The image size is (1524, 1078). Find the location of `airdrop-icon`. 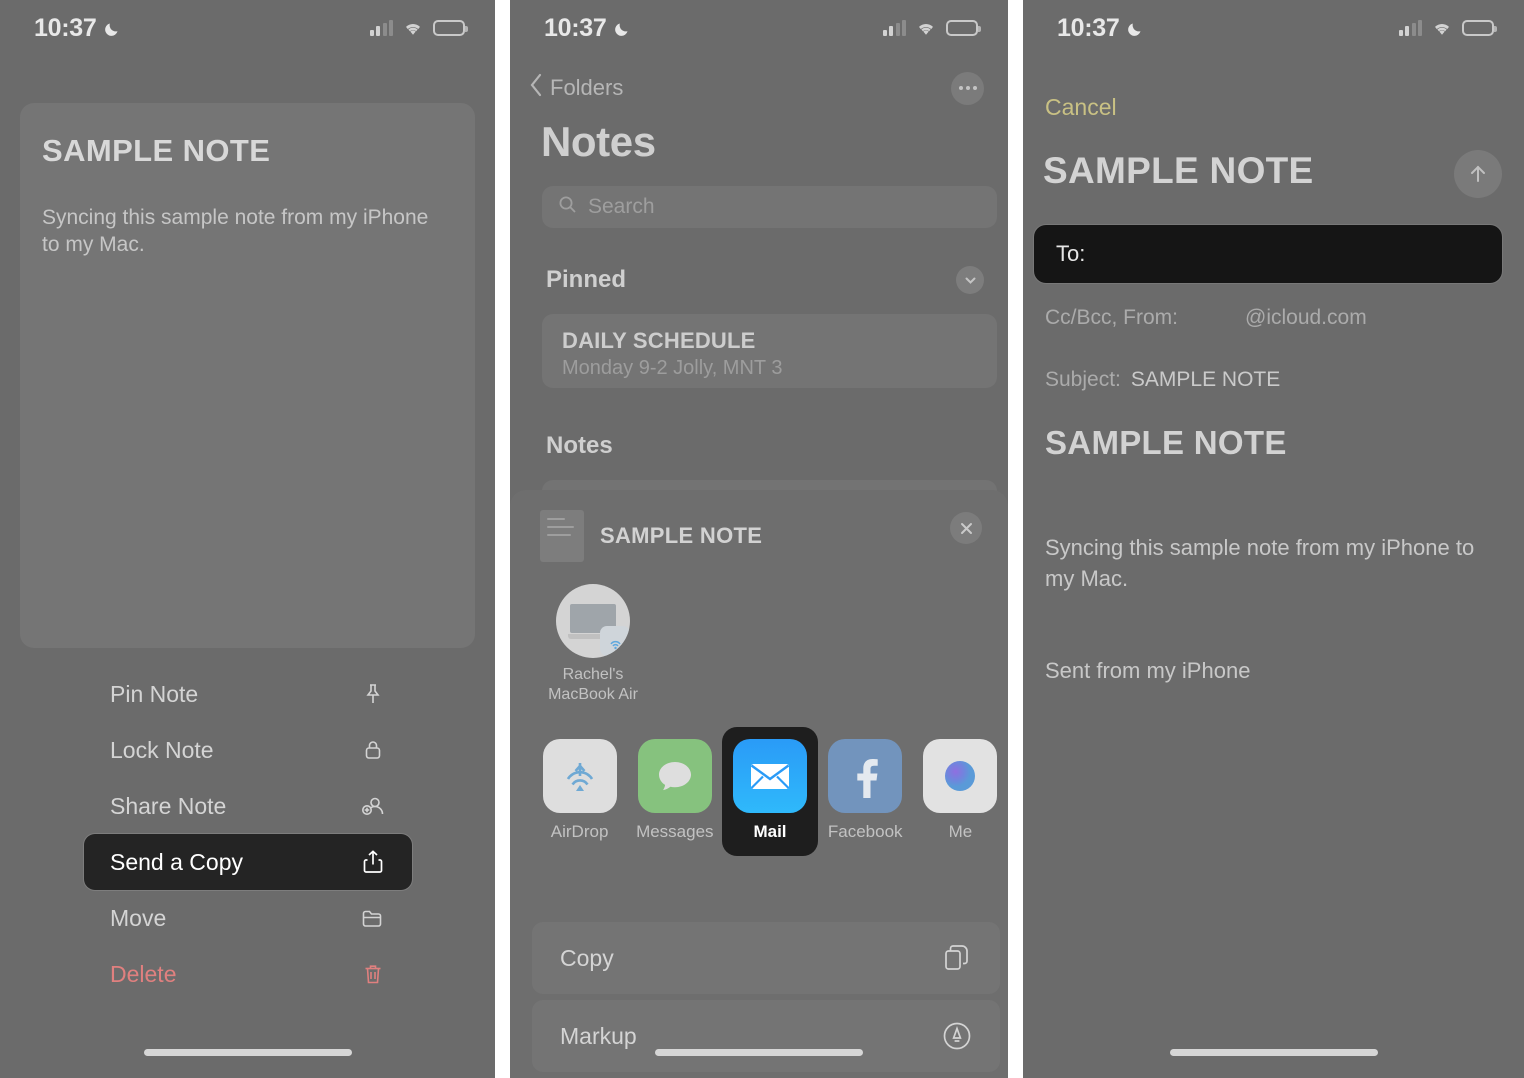

airdrop-icon is located at coordinates (579, 776).